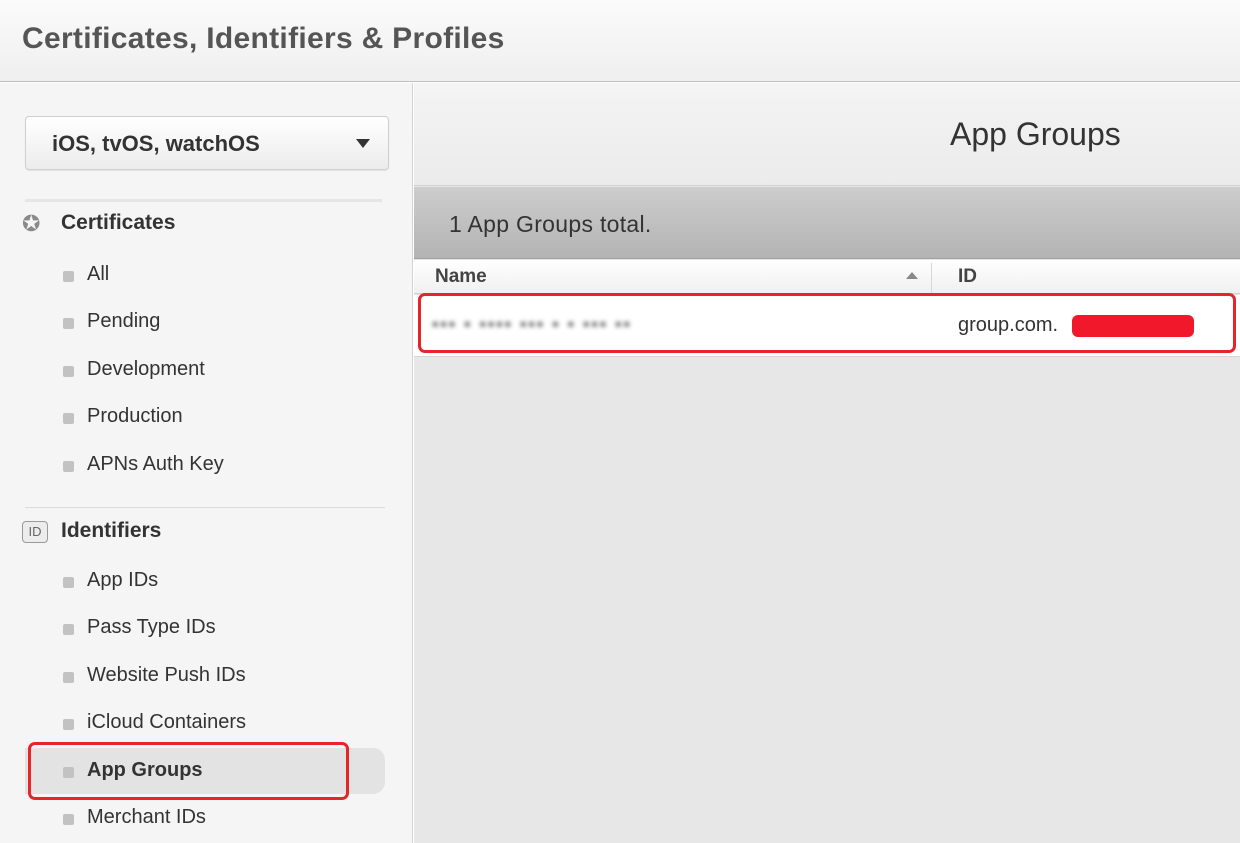  What do you see at coordinates (620, 41) in the screenshot?
I see `top-bar: Certificates, Identifiers & Profiles` at bounding box center [620, 41].